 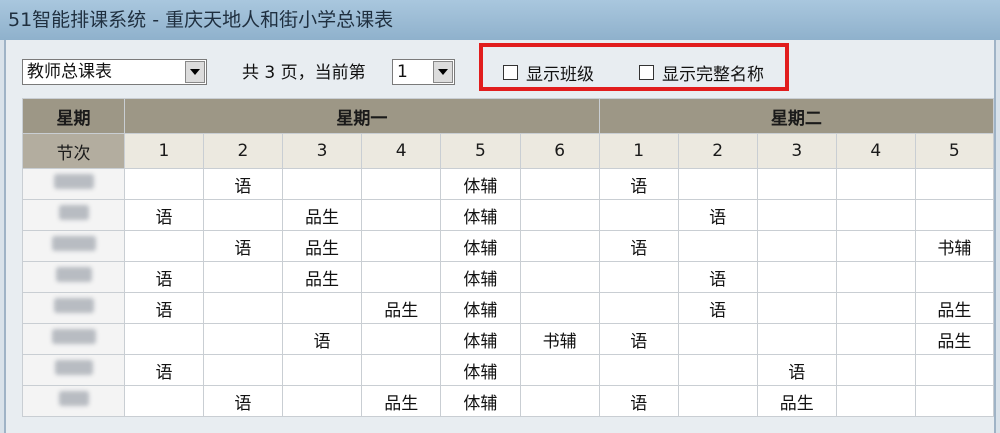 What do you see at coordinates (114, 72) in the screenshot?
I see `view-select: 教师总课表` at bounding box center [114, 72].